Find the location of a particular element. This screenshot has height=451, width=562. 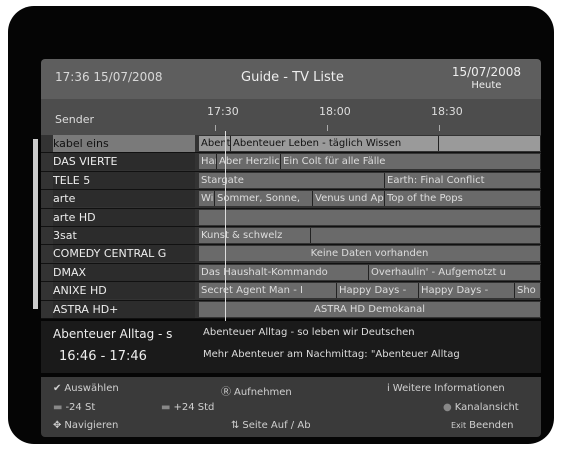

sender-column-label: Sender is located at coordinates (74, 119).